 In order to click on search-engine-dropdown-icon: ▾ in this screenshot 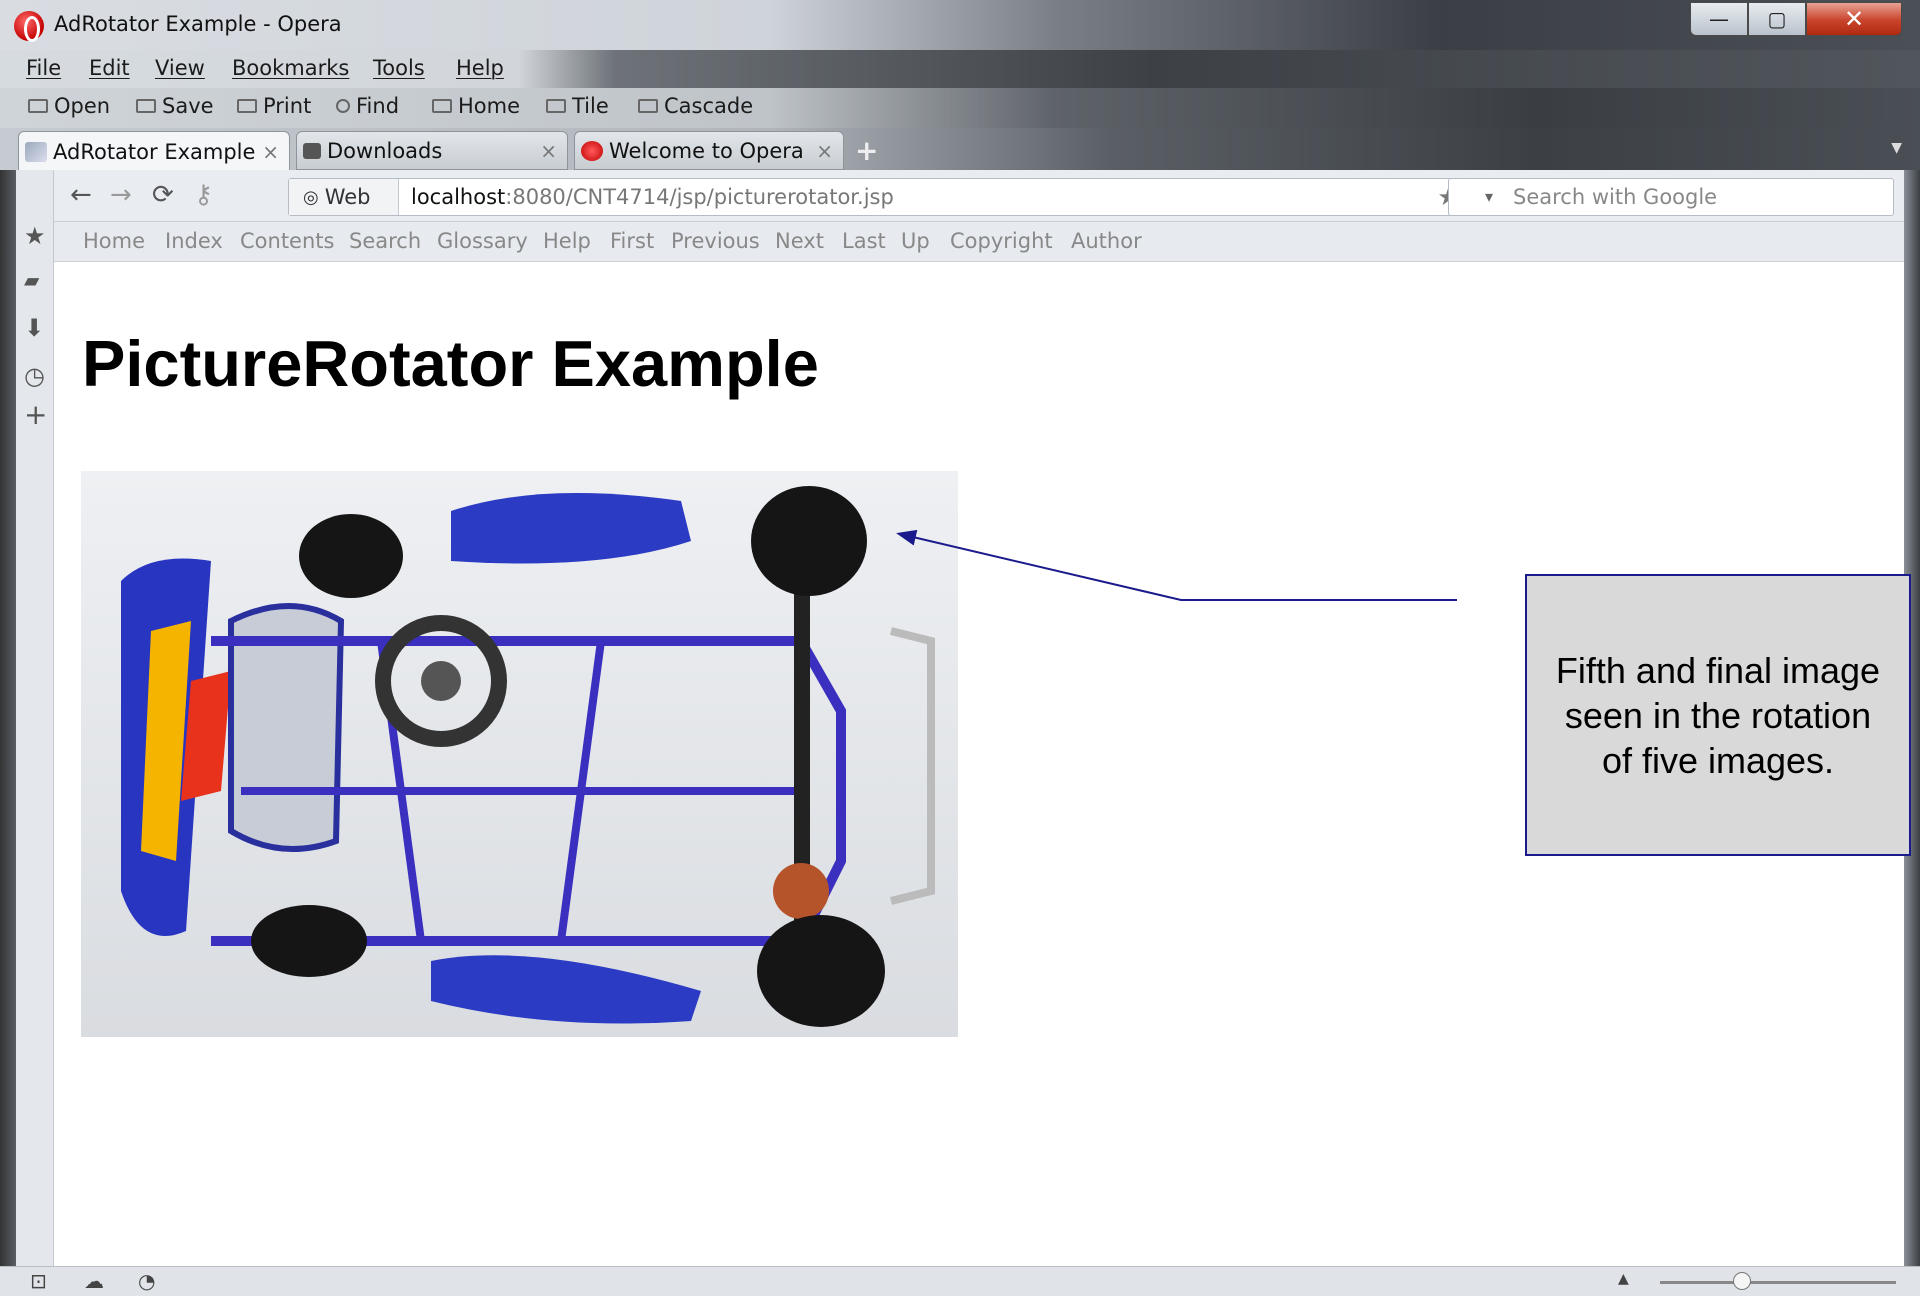, I will do `click(1489, 196)`.